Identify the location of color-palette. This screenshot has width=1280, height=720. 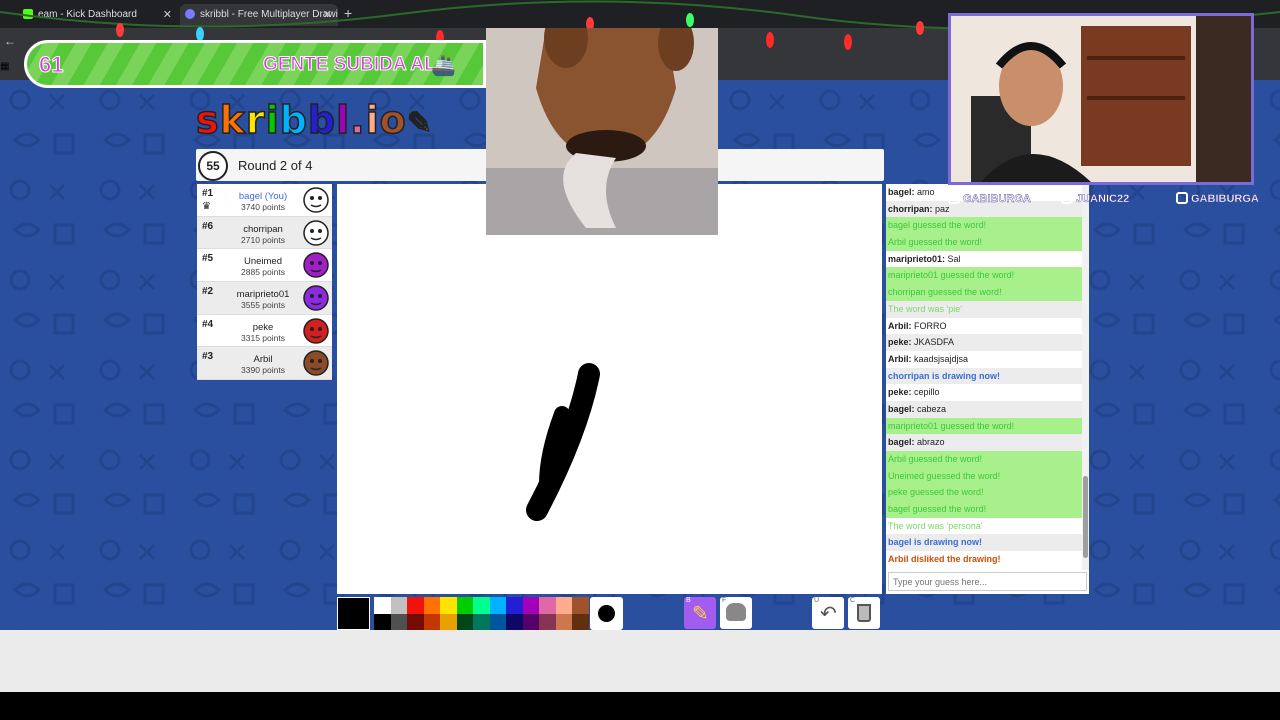
(484, 613).